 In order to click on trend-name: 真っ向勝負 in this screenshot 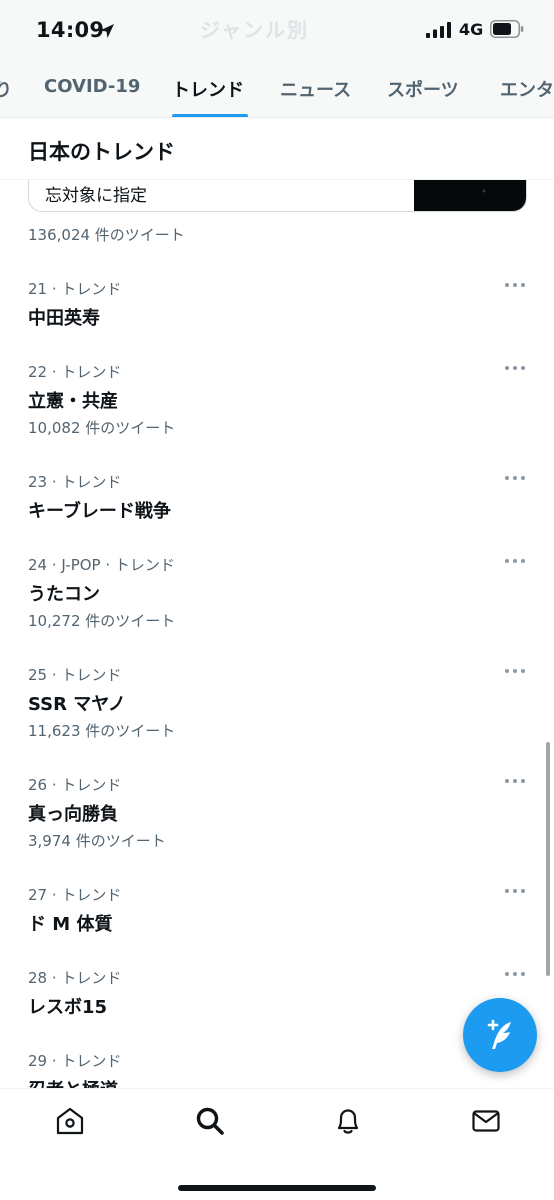, I will do `click(73, 814)`.